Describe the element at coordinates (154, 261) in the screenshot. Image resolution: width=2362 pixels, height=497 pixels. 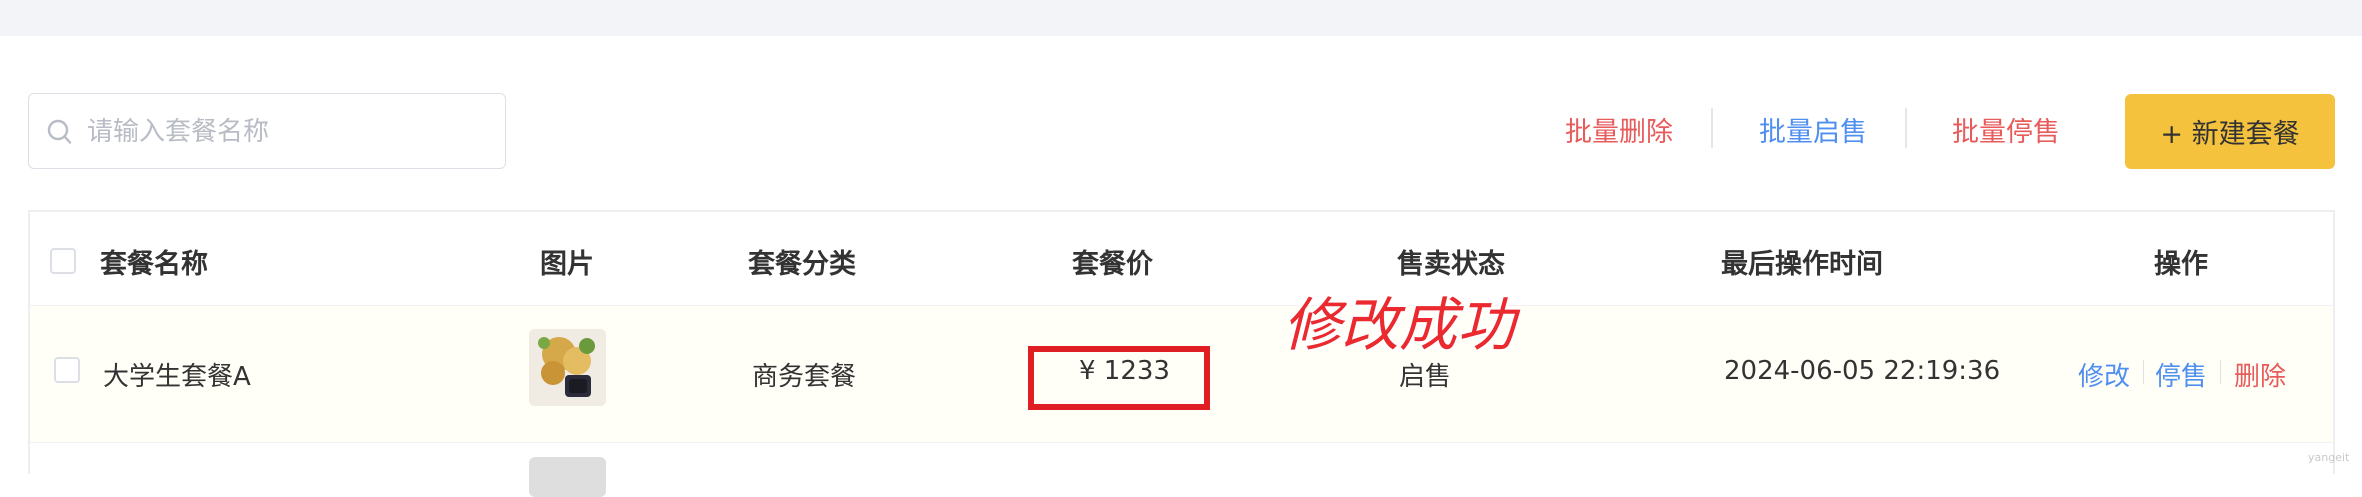
I see `header-name: 套餐名称` at that location.